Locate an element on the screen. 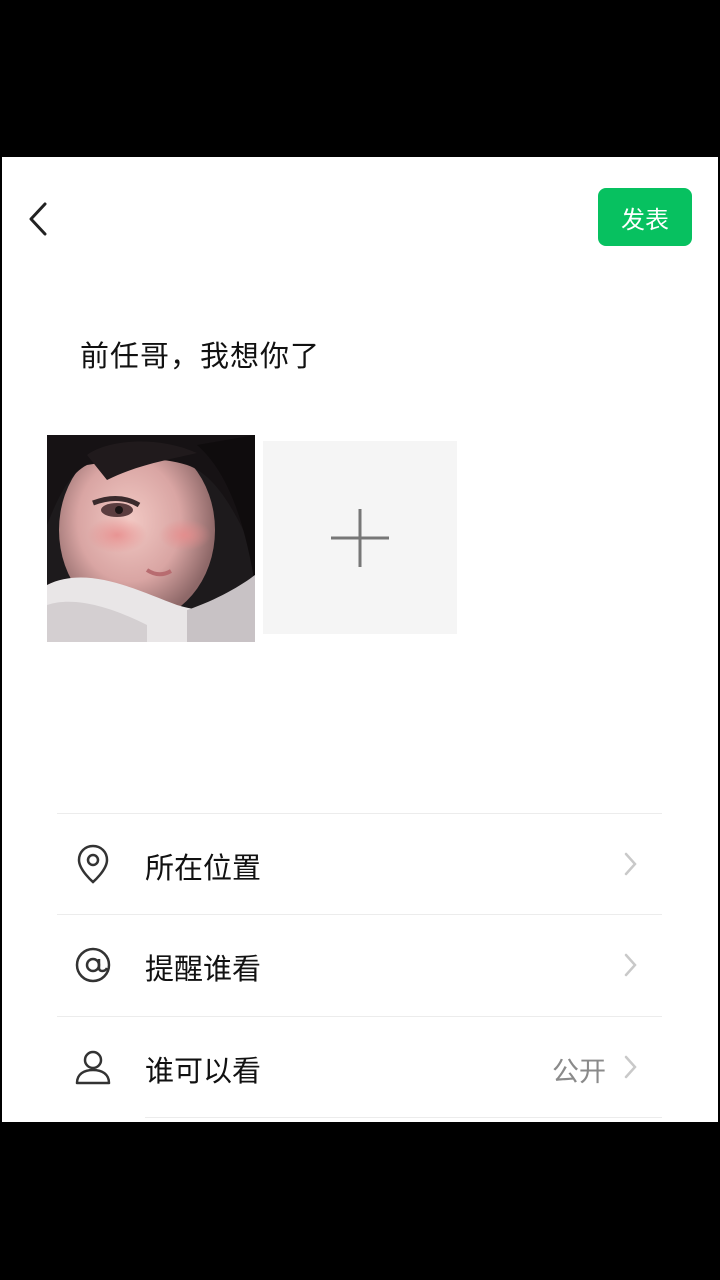 The image size is (720, 1280). chevron-left-icon is located at coordinates (38, 219).